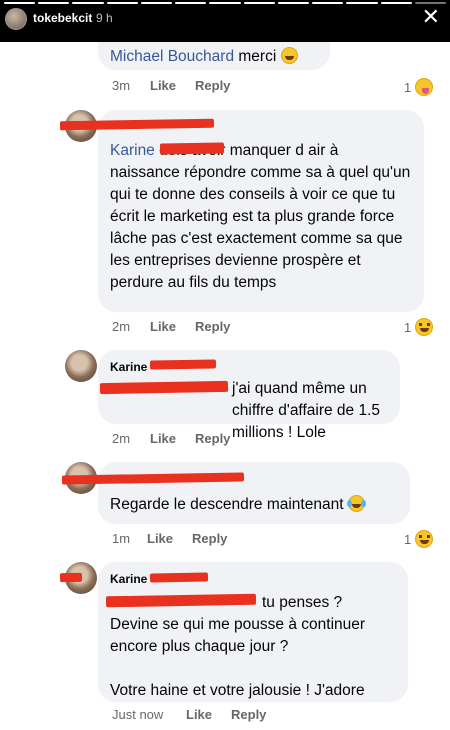 This screenshot has width=450, height=730. Describe the element at coordinates (138, 714) in the screenshot. I see `comment-time: Just now` at that location.